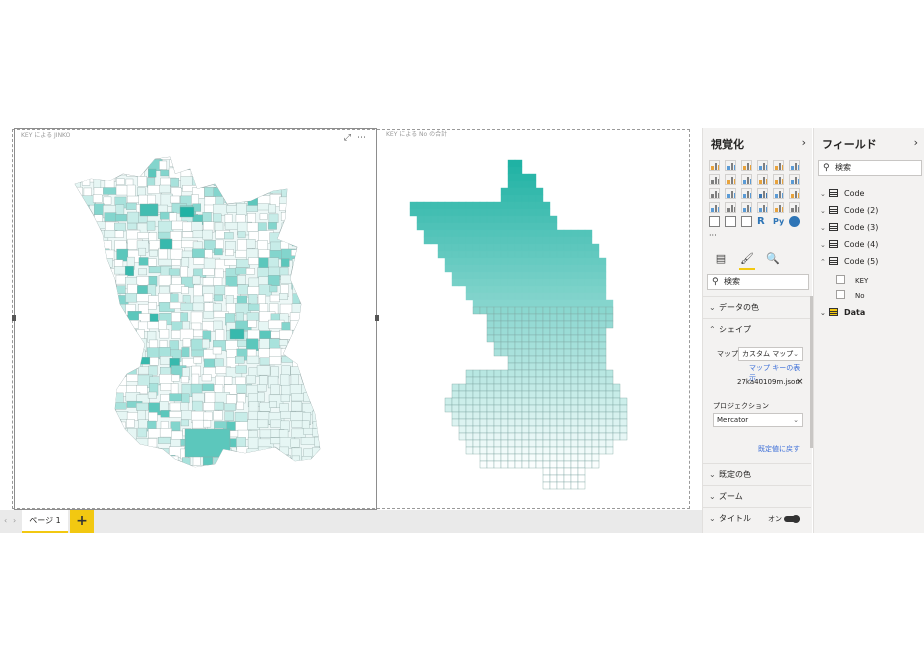  I want to click on table-code: ⌄ Code, so click(842, 194).